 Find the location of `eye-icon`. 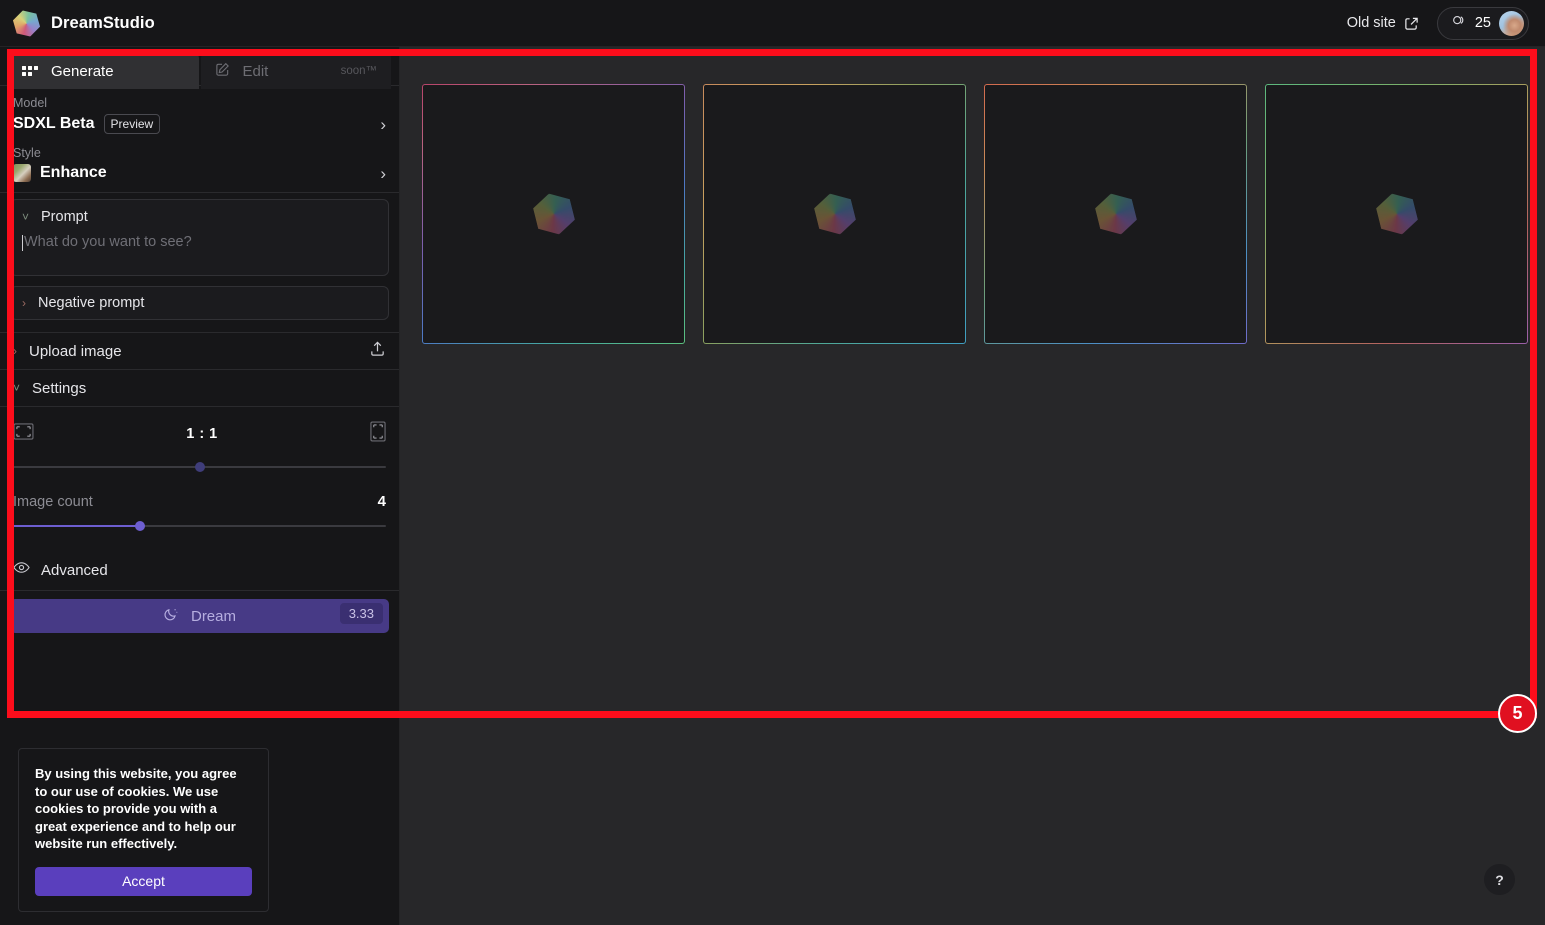

eye-icon is located at coordinates (21, 570).